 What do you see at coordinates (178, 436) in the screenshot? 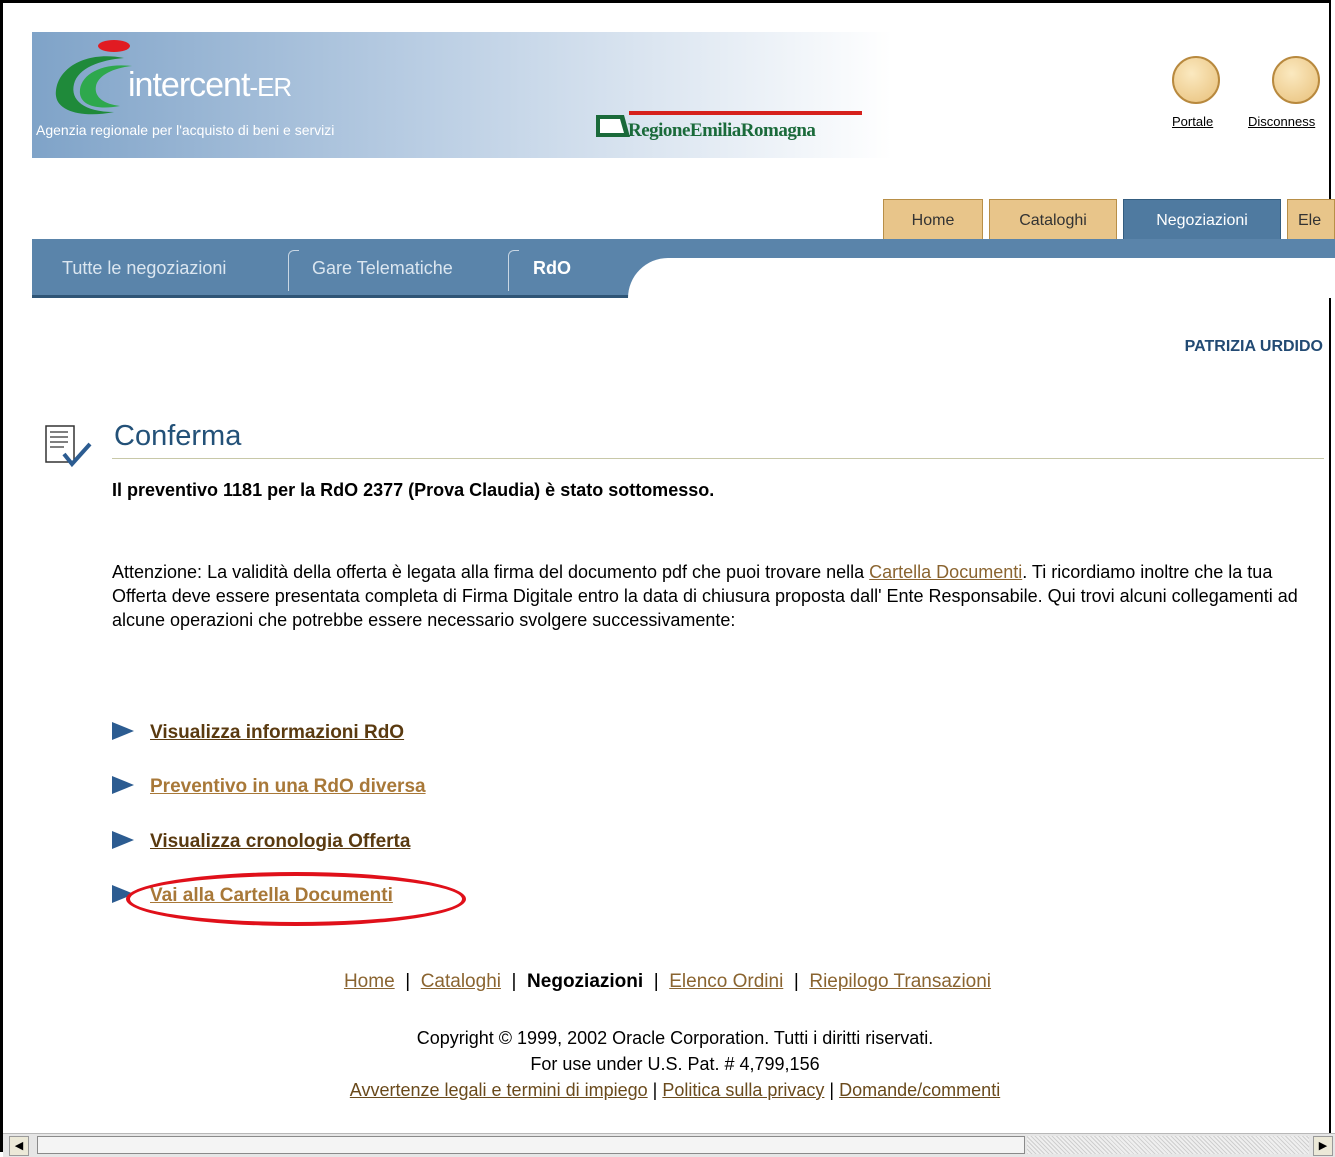
I see `page-title: Conferma` at bounding box center [178, 436].